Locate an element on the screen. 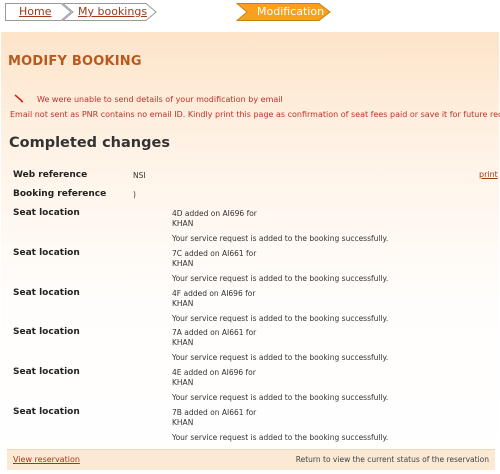 This screenshot has width=500, height=474. print-link: print is located at coordinates (488, 174).